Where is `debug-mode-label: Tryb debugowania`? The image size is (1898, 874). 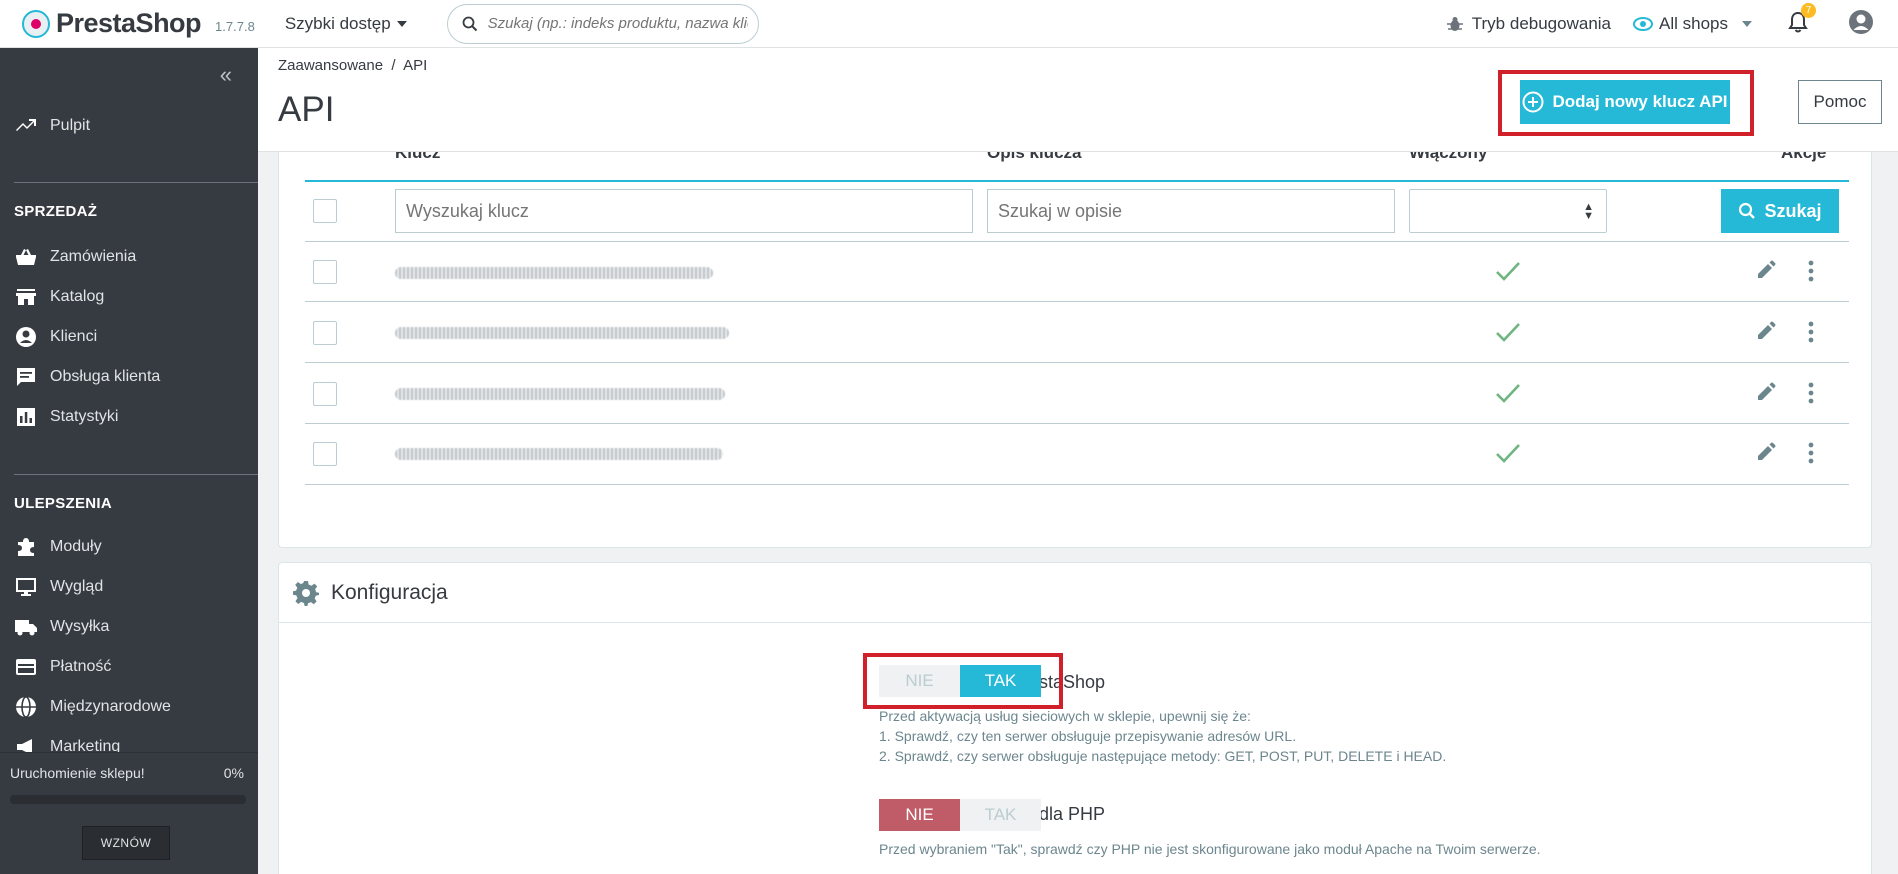 debug-mode-label: Tryb debugowania is located at coordinates (1541, 23).